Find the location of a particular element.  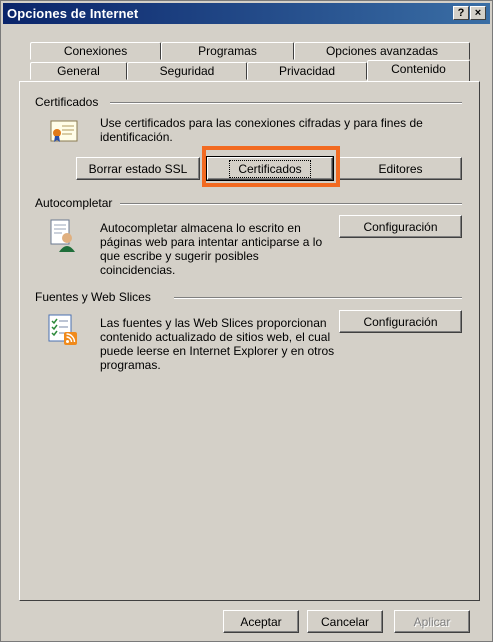

certificate-icon is located at coordinates (64, 131).